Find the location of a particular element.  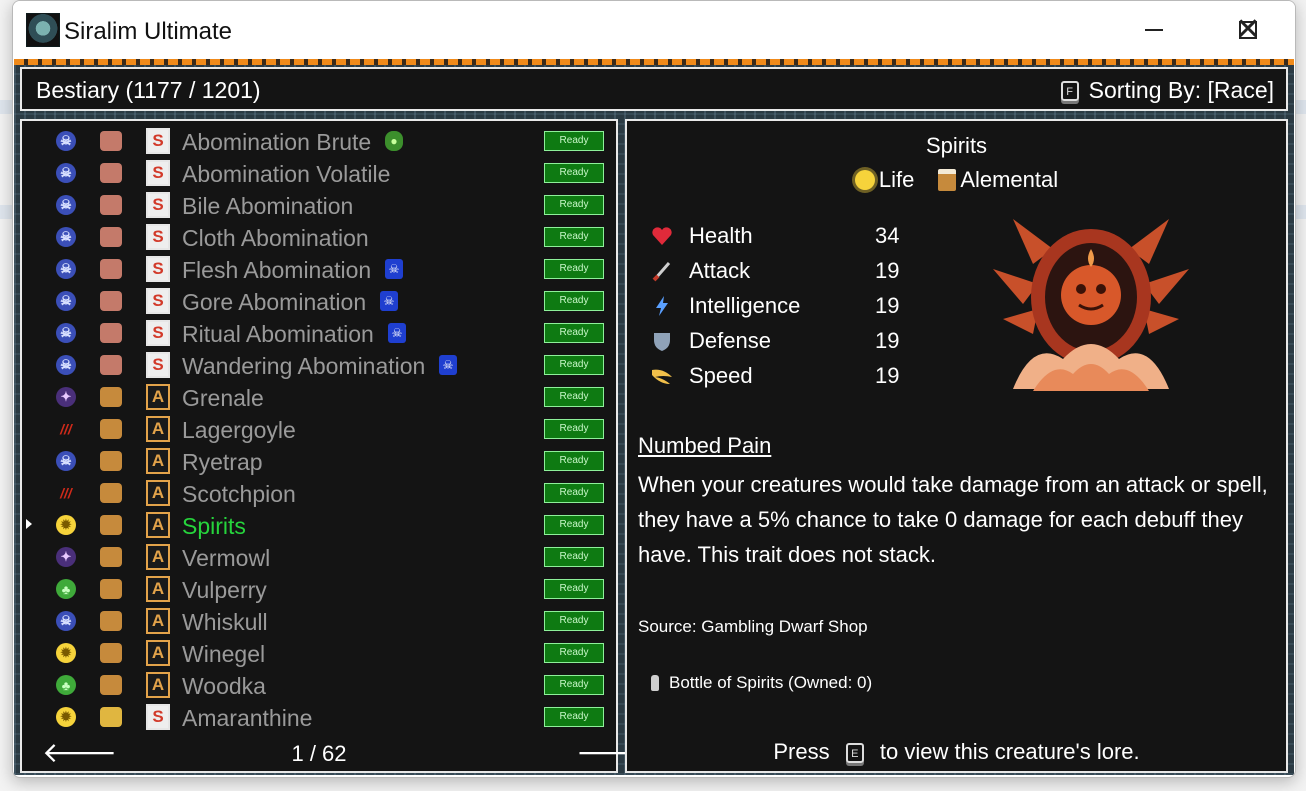

list-item: ☠ S Gore Abomination ☠ Ready is located at coordinates (319, 301).